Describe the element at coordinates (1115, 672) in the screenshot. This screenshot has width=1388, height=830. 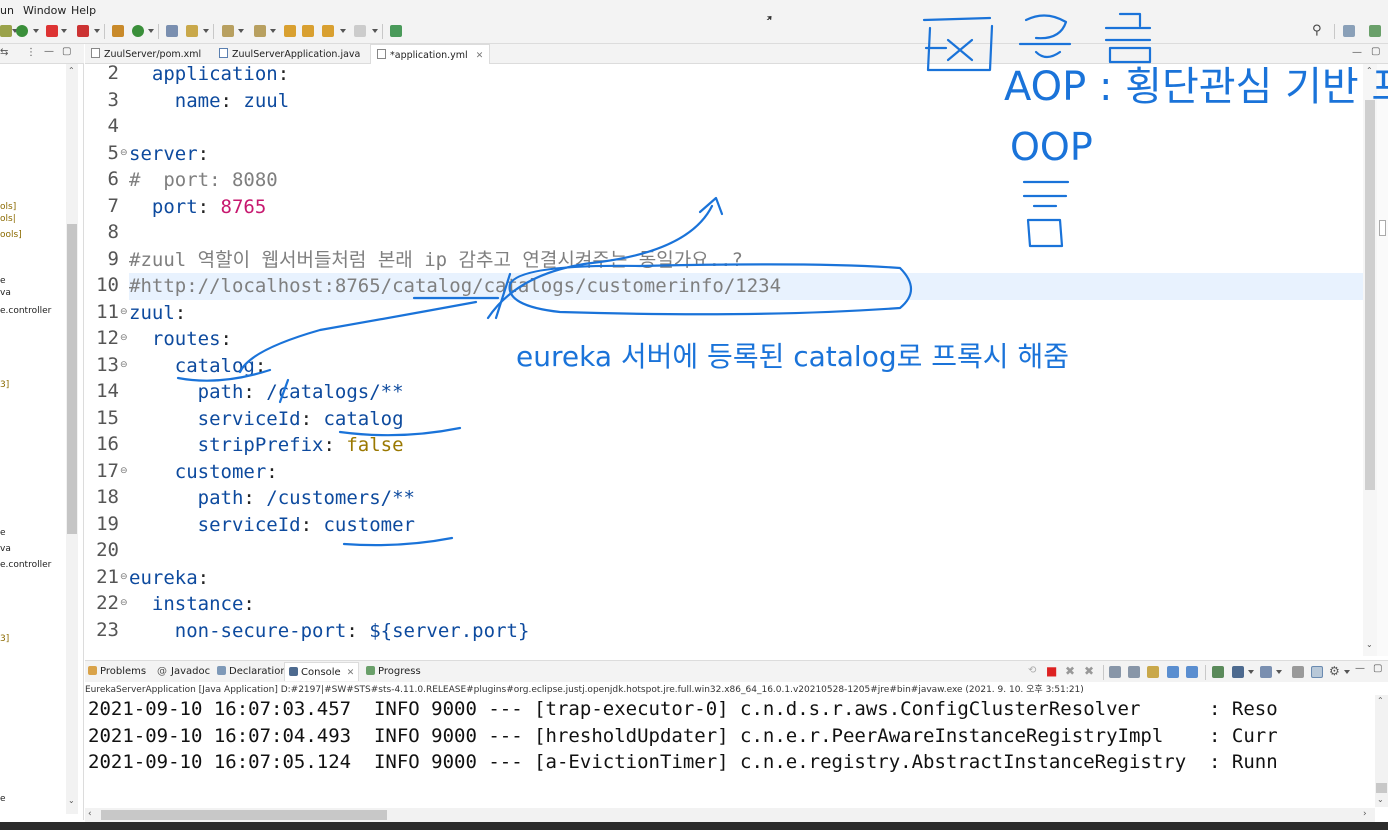
I see `scroll-lock-icon` at that location.